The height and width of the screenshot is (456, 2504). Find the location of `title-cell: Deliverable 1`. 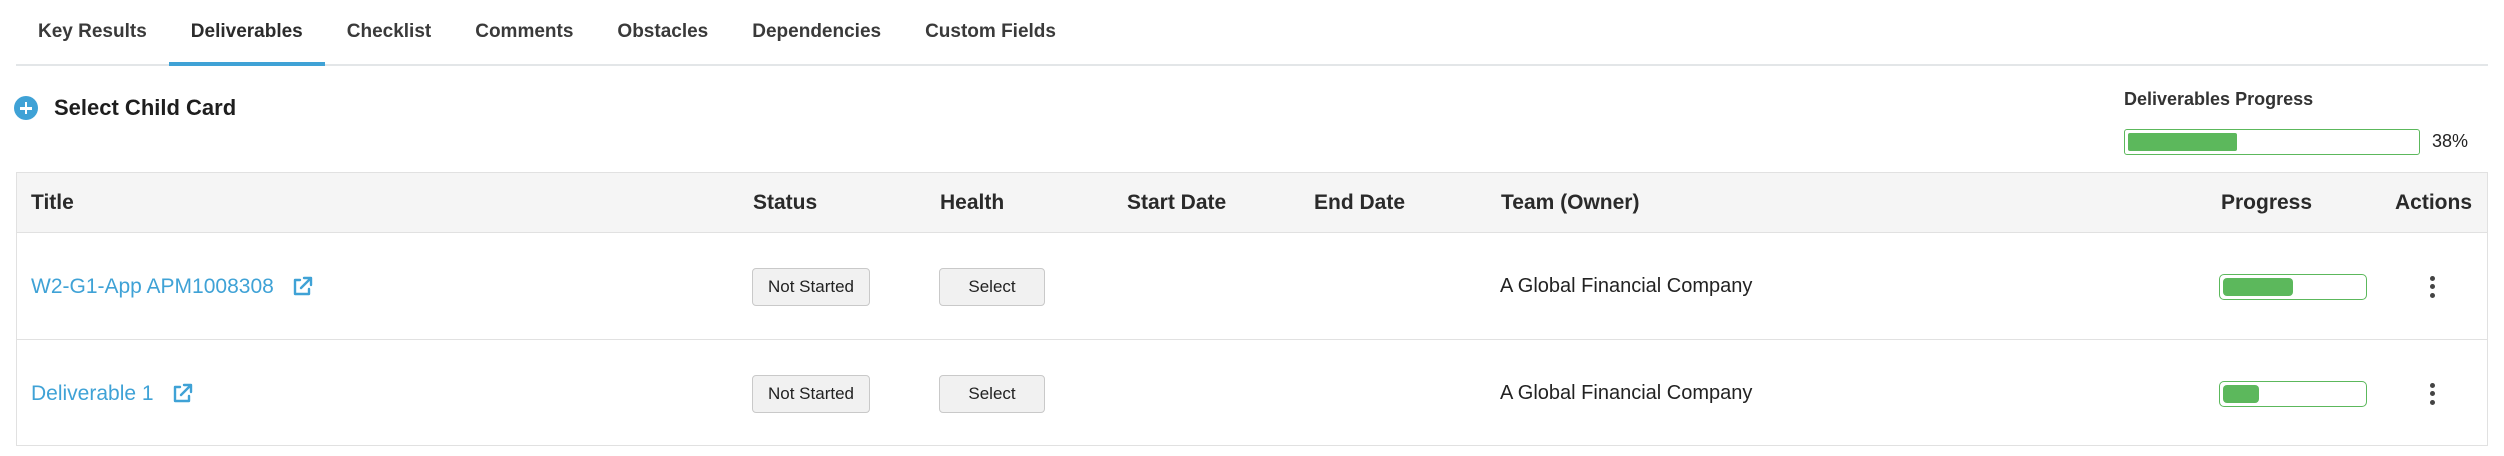

title-cell: Deliverable 1 is located at coordinates (112, 393).